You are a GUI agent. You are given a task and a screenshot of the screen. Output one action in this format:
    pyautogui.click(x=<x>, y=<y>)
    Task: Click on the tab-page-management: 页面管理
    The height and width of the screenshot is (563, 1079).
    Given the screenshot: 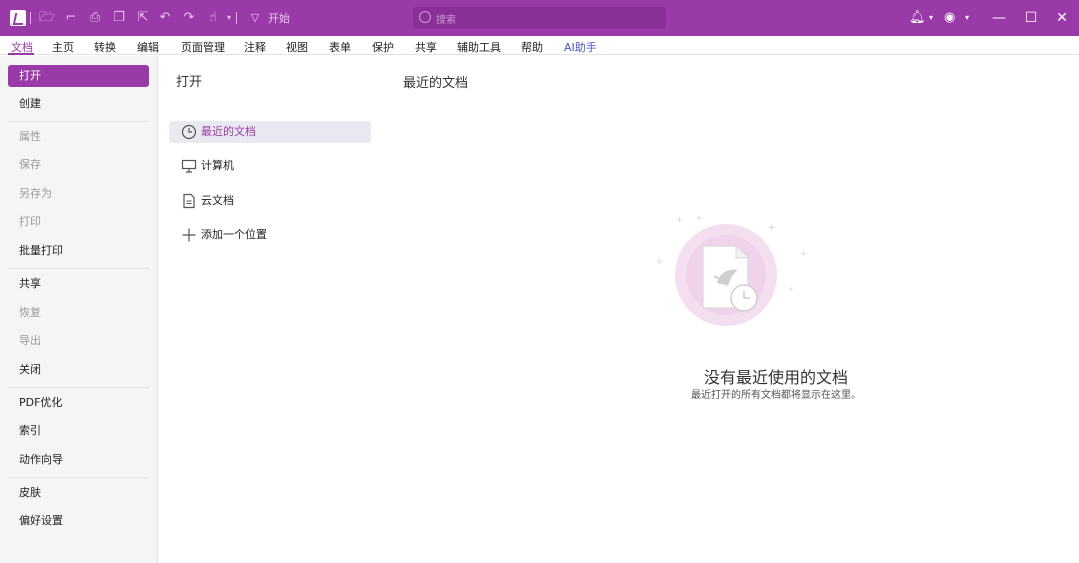 What is the action you would take?
    pyautogui.click(x=203, y=47)
    